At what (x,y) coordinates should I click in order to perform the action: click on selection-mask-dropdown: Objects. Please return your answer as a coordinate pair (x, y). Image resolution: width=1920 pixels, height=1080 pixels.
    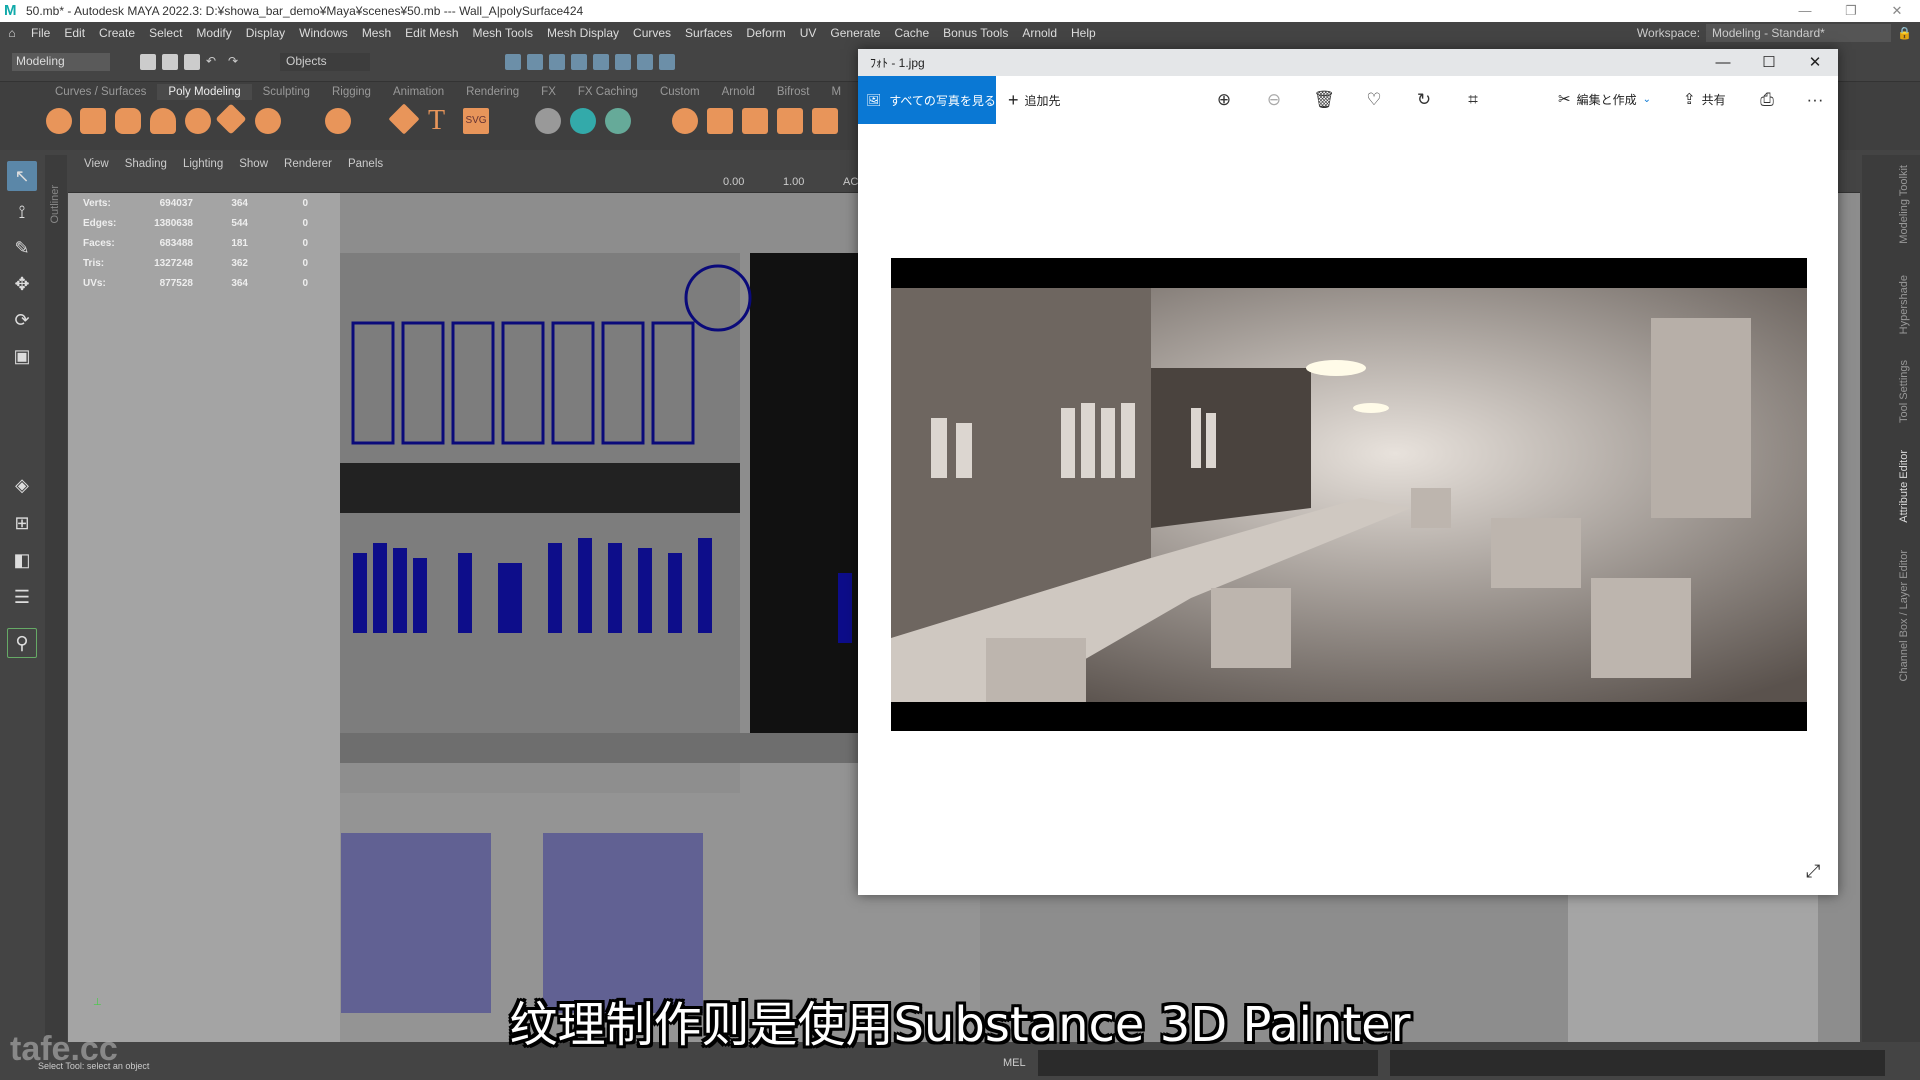
    Looking at the image, I should click on (325, 62).